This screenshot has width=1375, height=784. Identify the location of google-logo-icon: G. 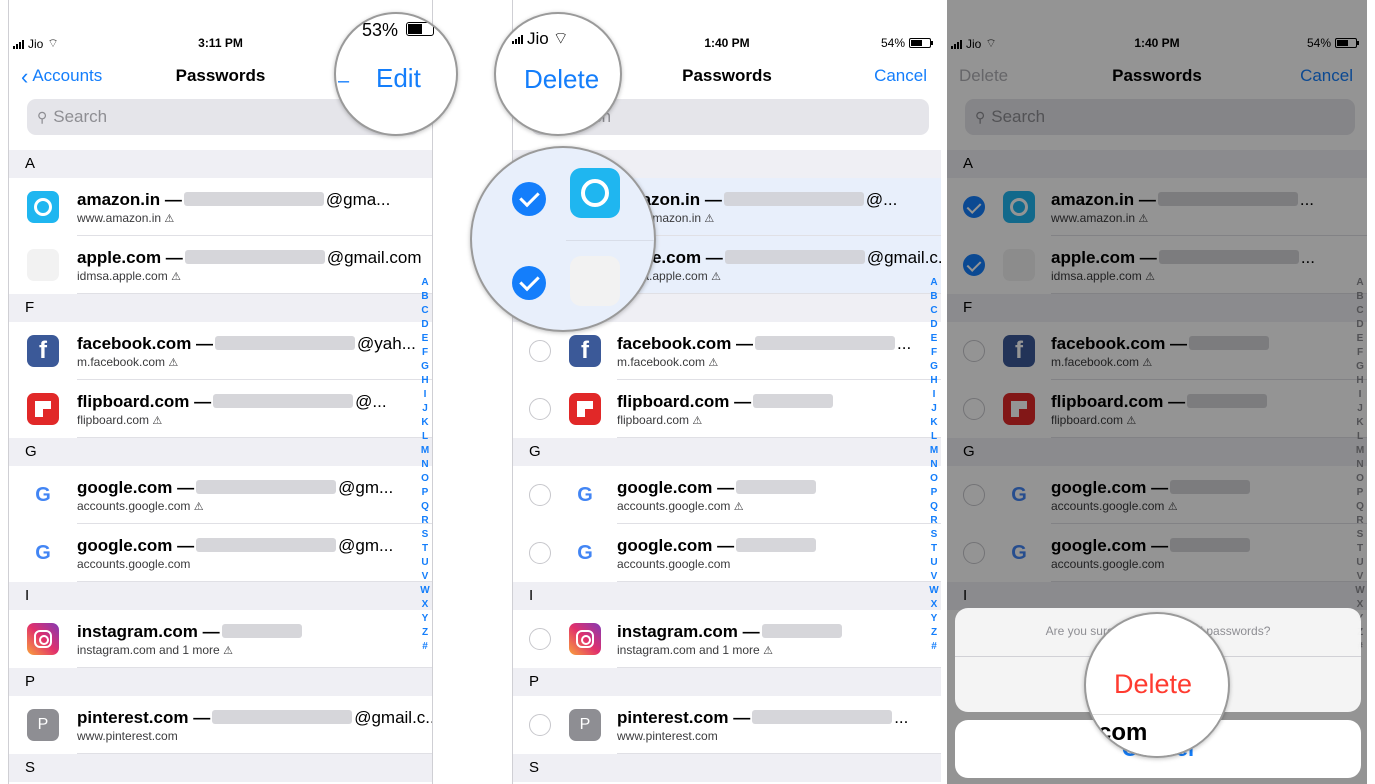
(43, 494).